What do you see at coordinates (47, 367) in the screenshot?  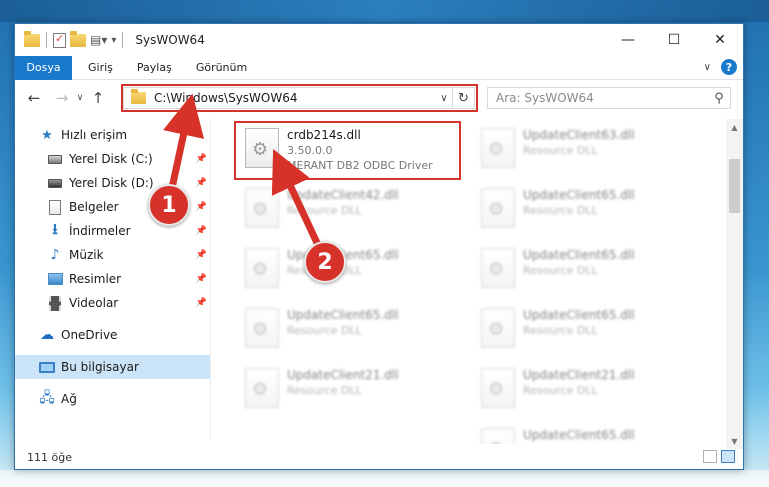 I see `this-pc-icon` at bounding box center [47, 367].